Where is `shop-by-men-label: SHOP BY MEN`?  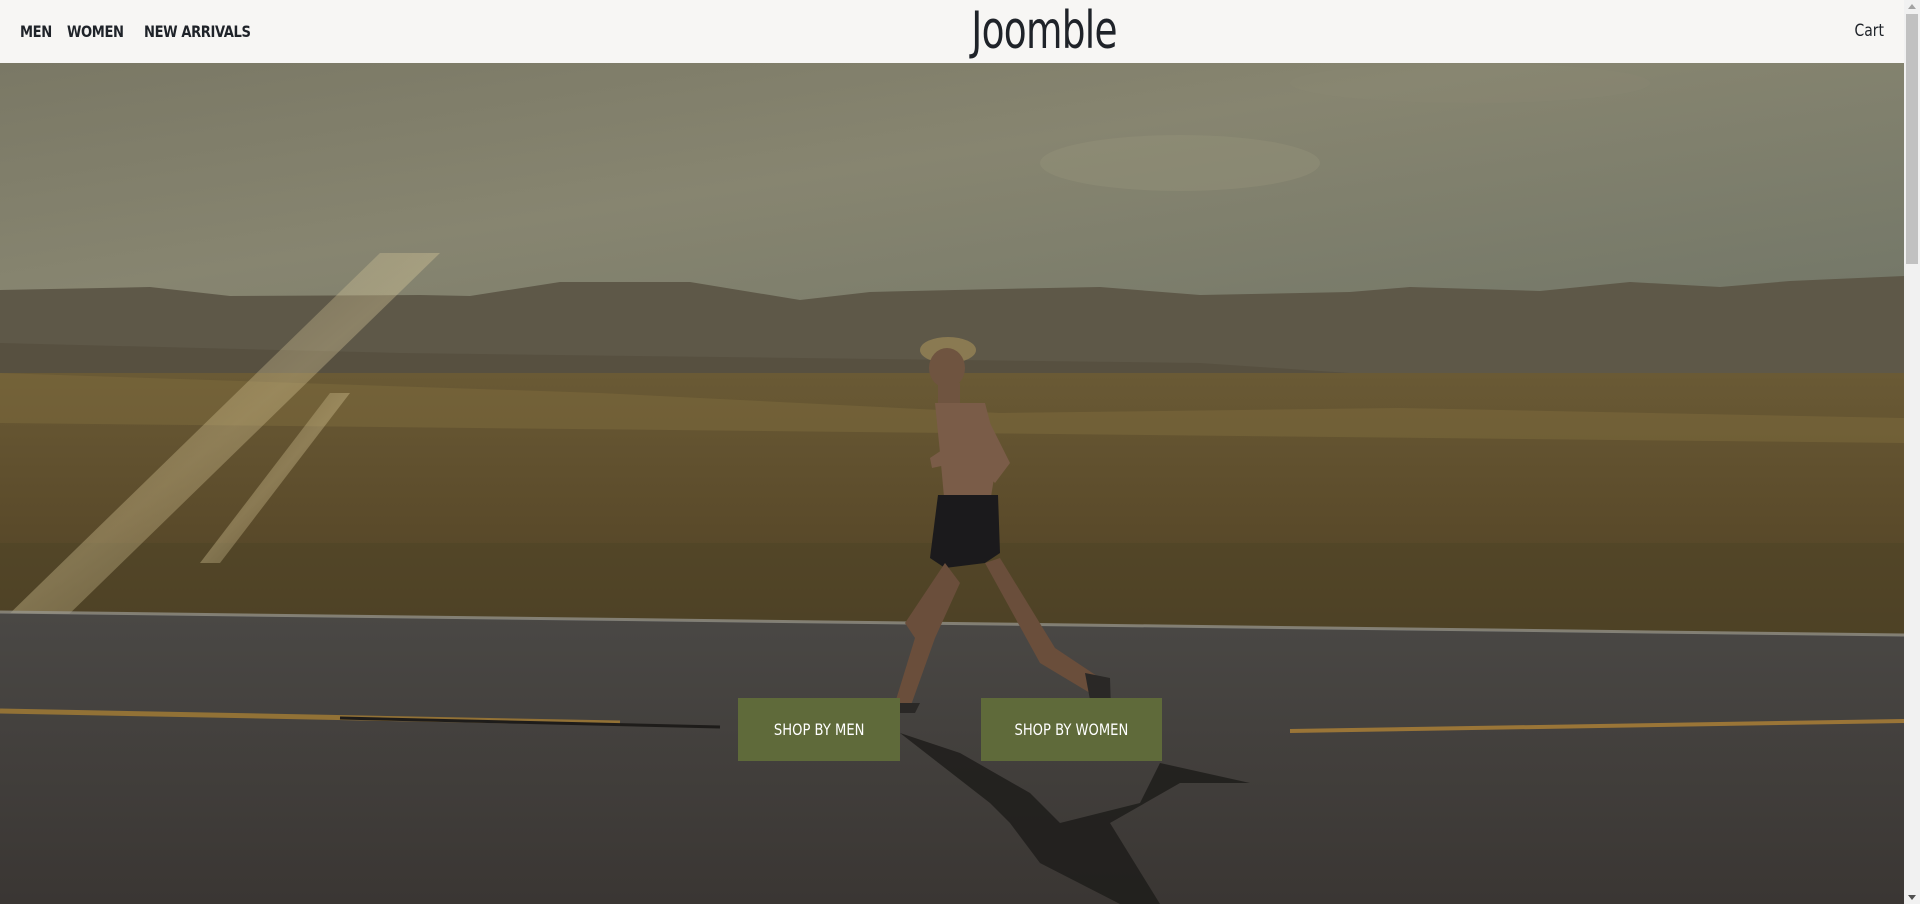 shop-by-men-label: SHOP BY MEN is located at coordinates (819, 729).